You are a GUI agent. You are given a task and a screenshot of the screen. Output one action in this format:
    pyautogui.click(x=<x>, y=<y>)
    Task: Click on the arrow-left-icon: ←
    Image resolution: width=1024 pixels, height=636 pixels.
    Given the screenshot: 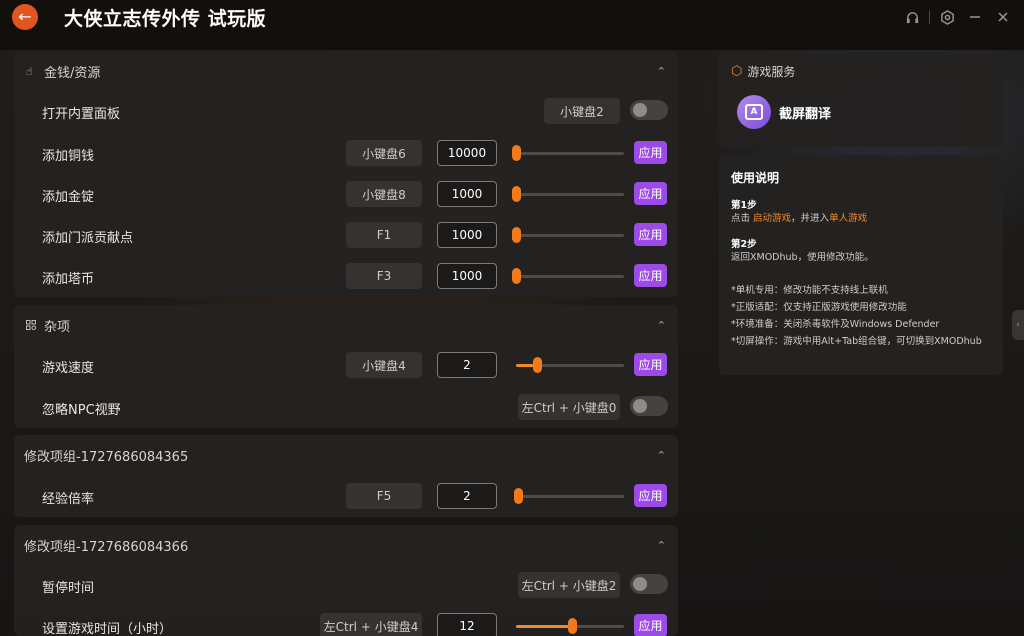 What is the action you would take?
    pyautogui.click(x=25, y=16)
    